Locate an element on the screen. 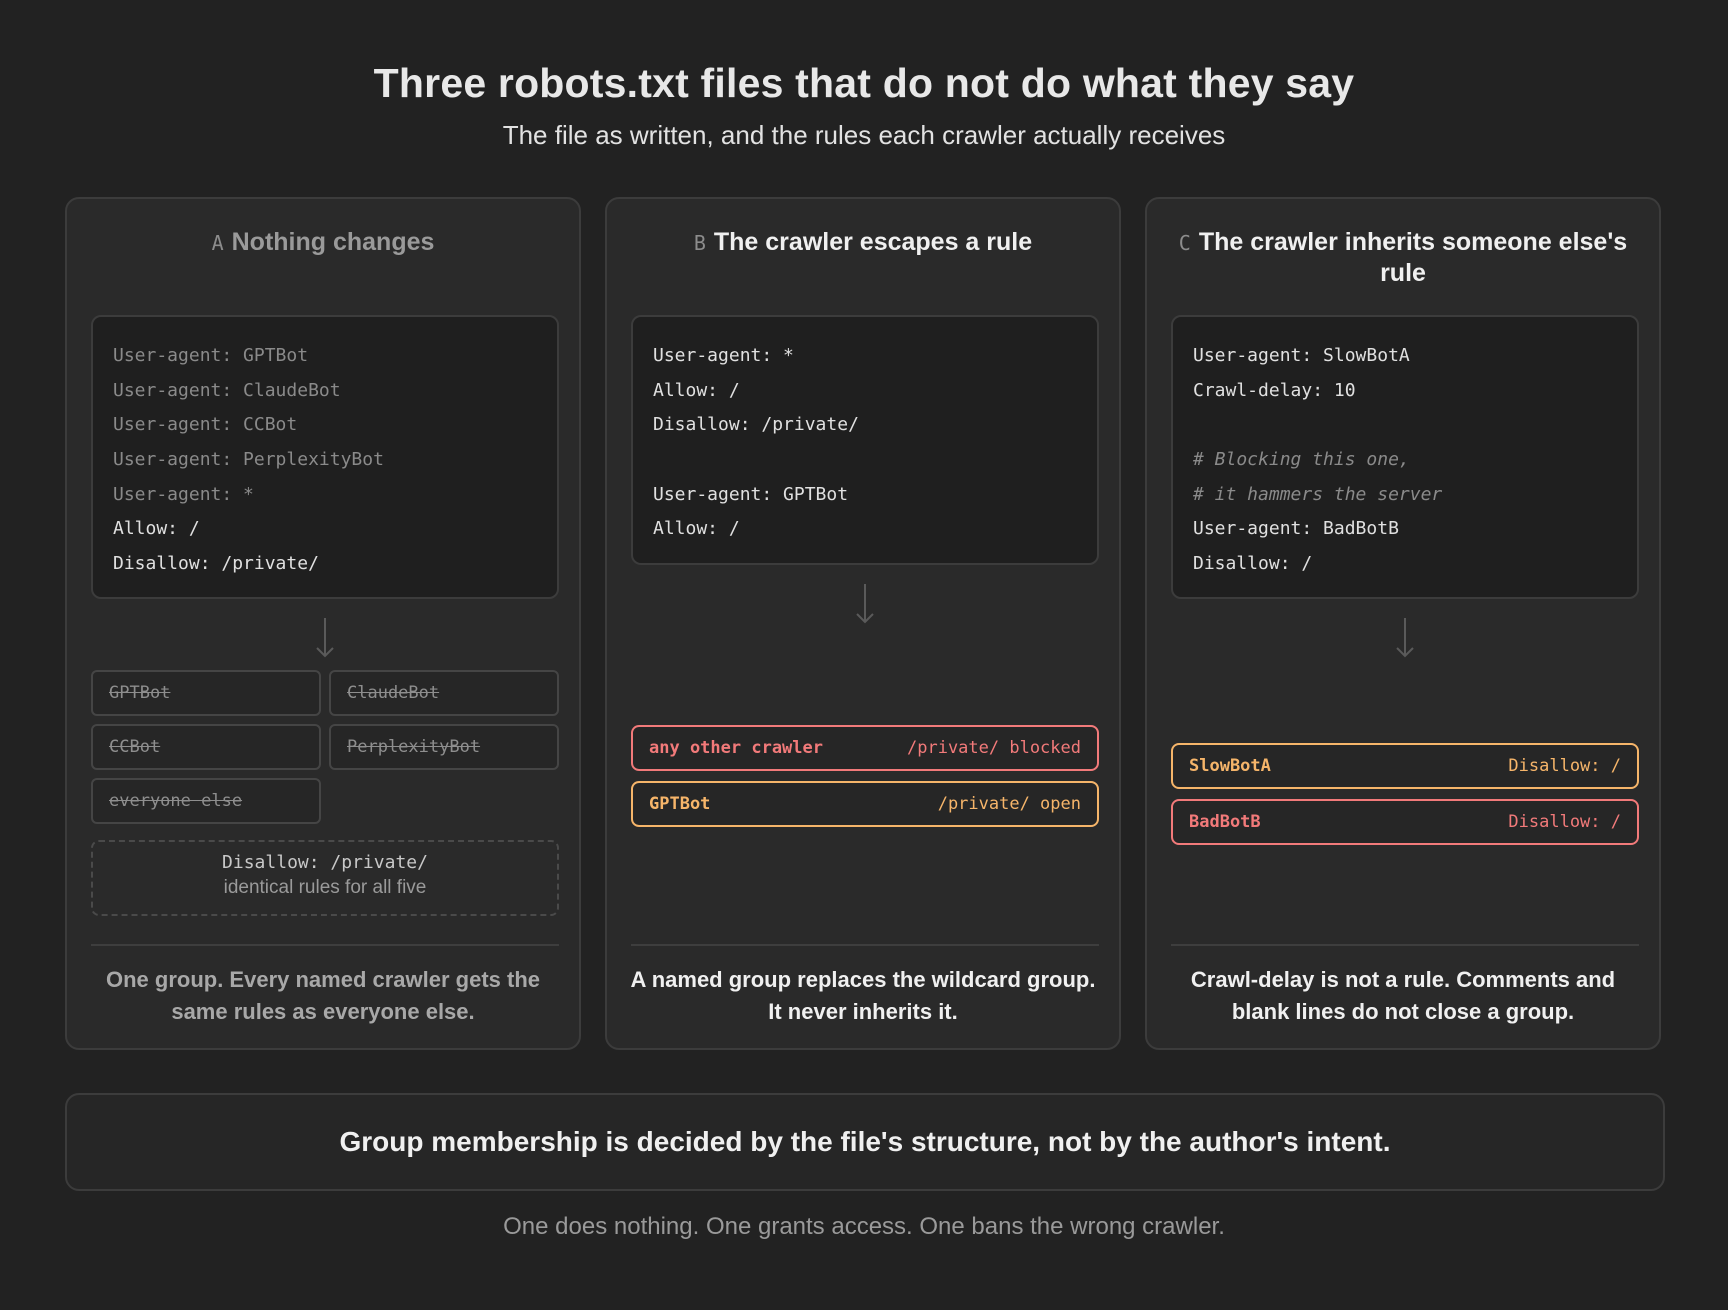 Image resolution: width=1728 pixels, height=1310 pixels. result-row-any-other-crawler: any other crawler /private/ blocked is located at coordinates (865, 748).